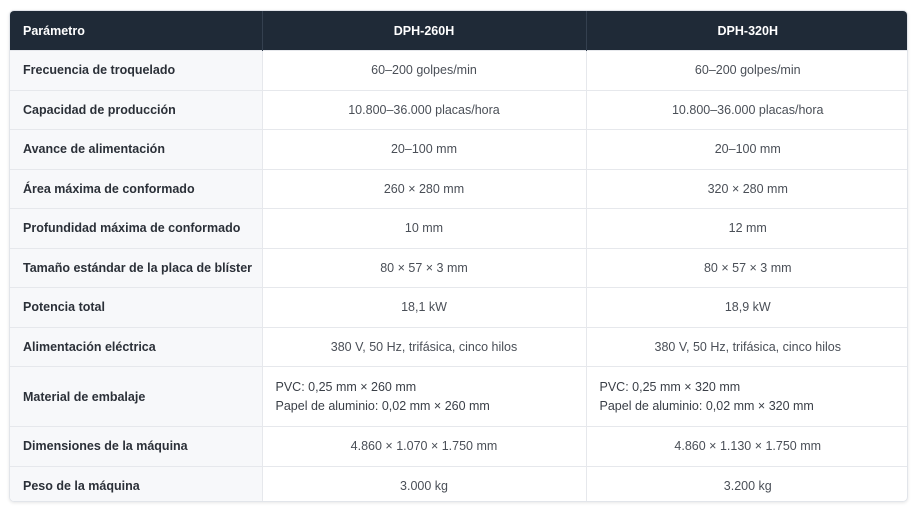 This screenshot has height=513, width=917. Describe the element at coordinates (423, 346) in the screenshot. I see `cell-dph-260h: 380 V, 50 Hz, trifásica, cinco hilos` at that location.